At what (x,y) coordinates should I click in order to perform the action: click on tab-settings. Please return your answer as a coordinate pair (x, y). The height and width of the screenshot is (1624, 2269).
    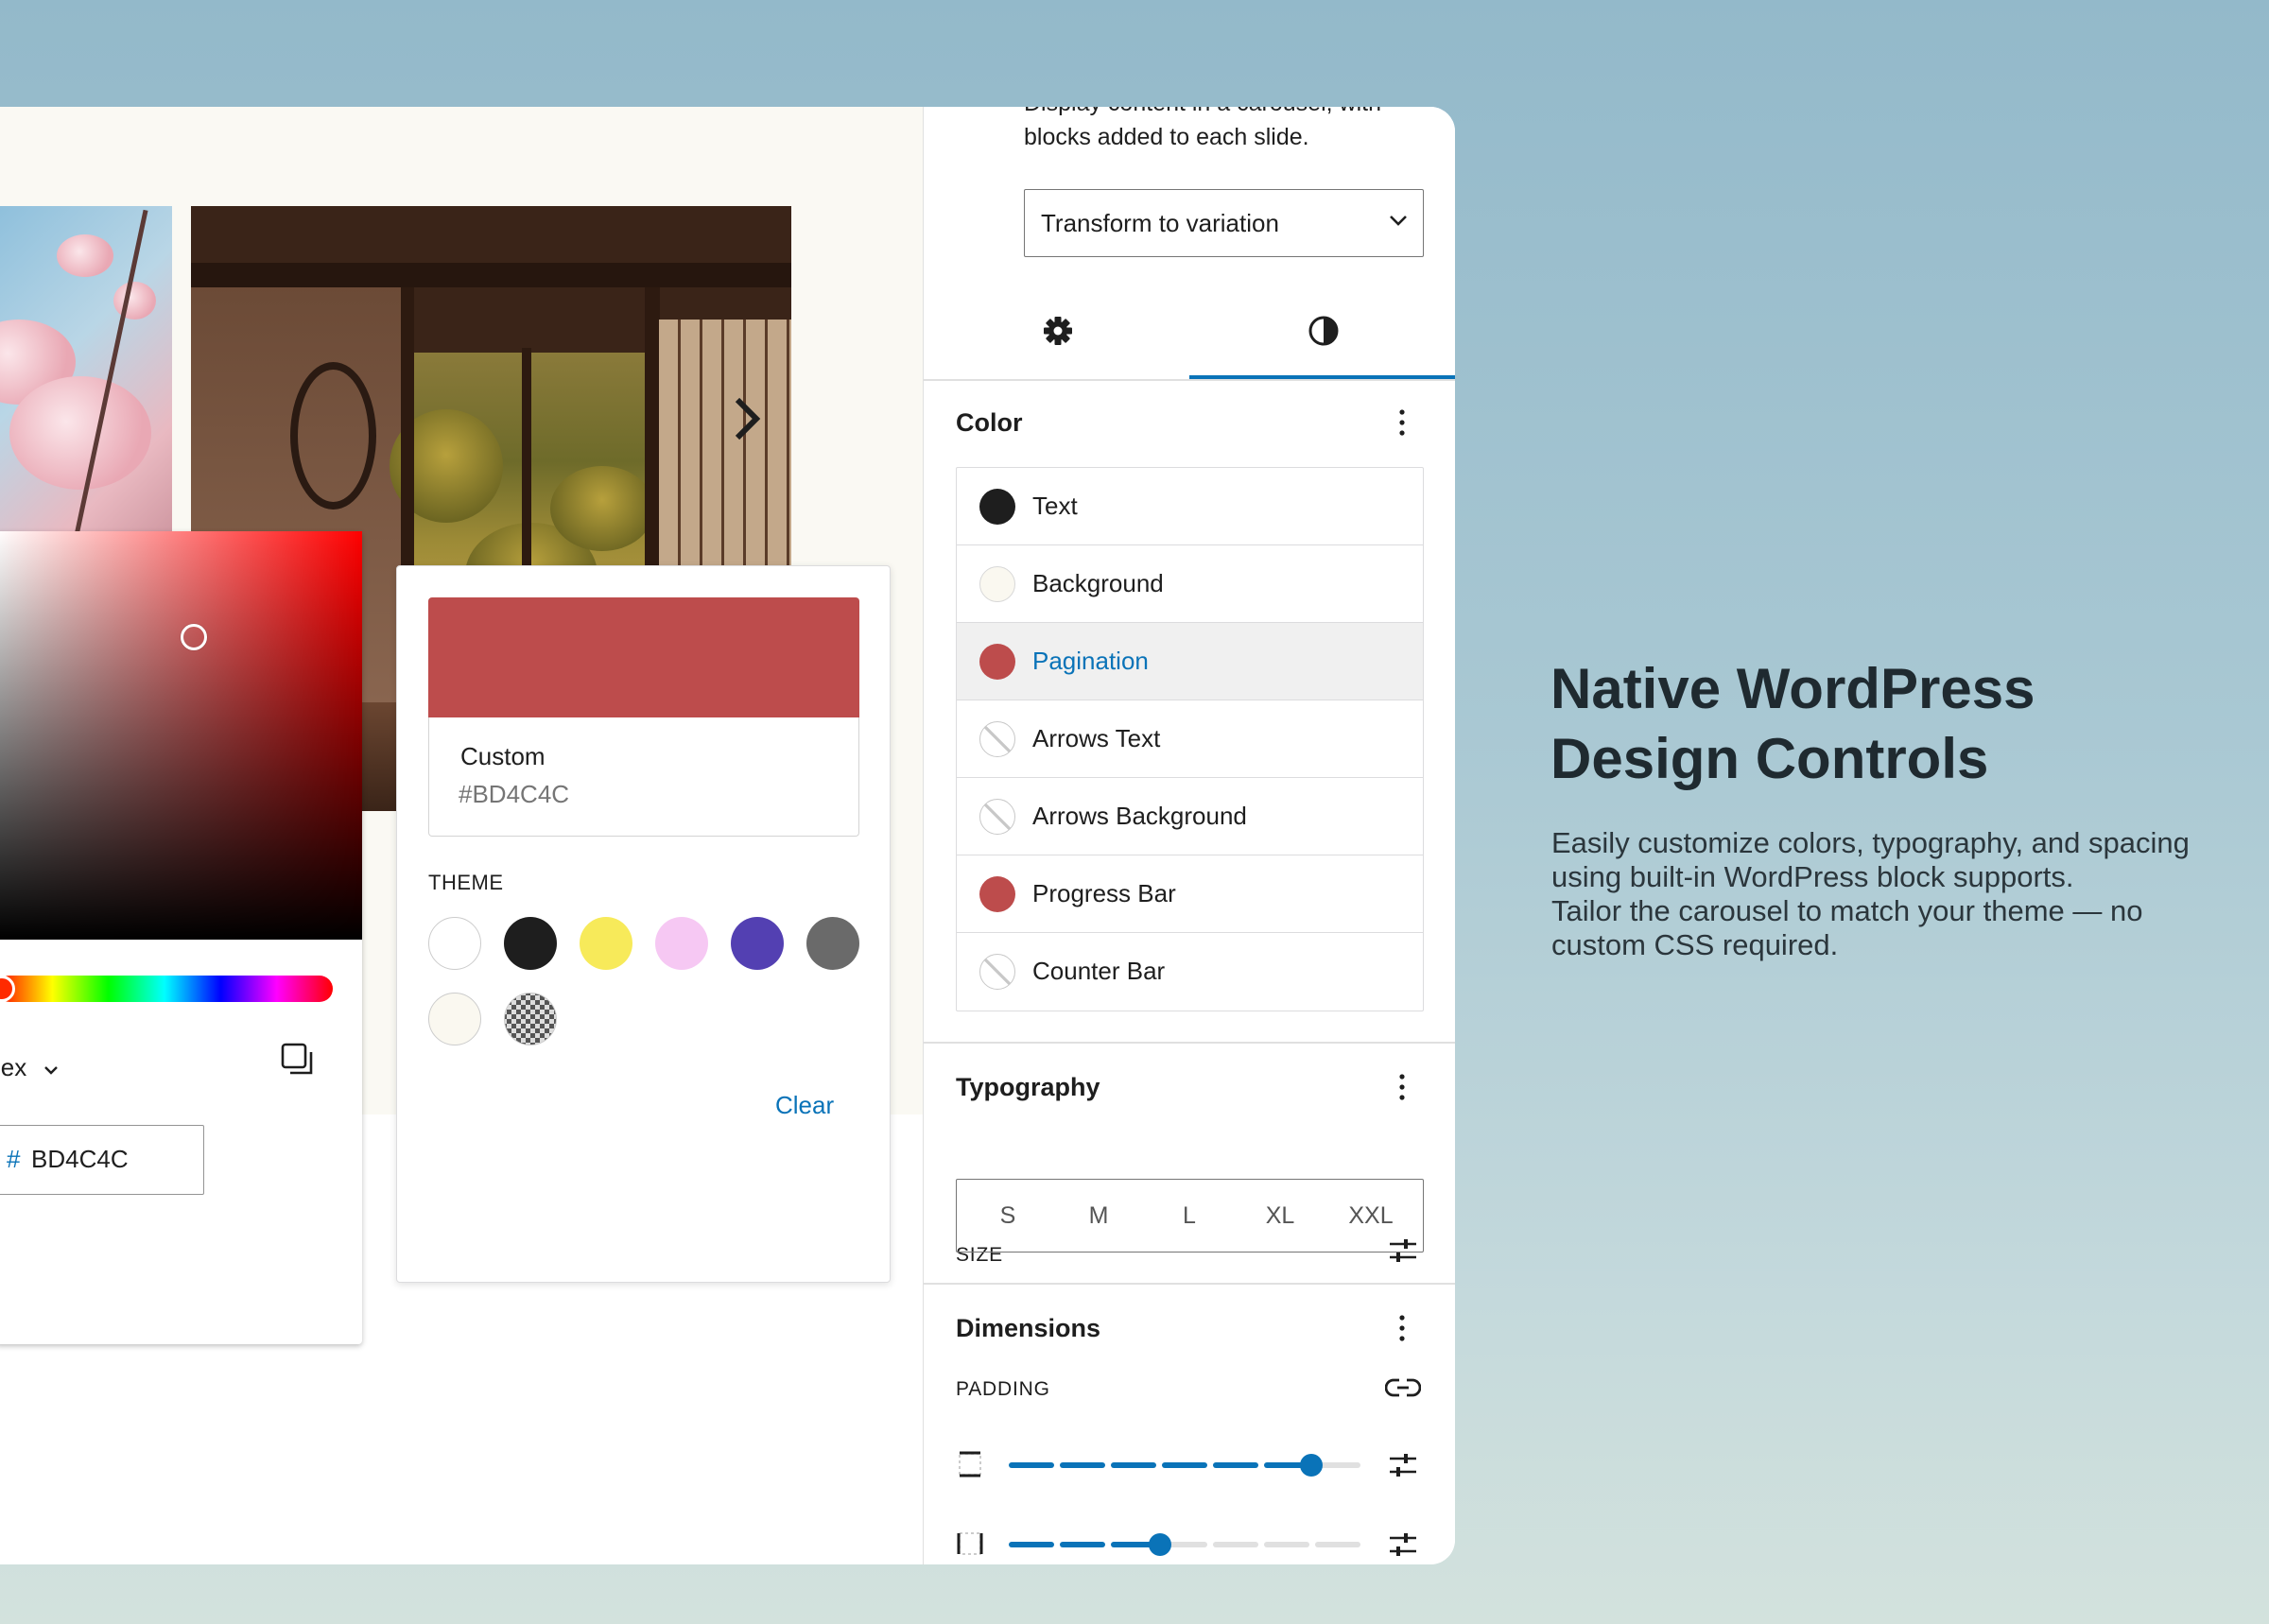
    Looking at the image, I should click on (1056, 337).